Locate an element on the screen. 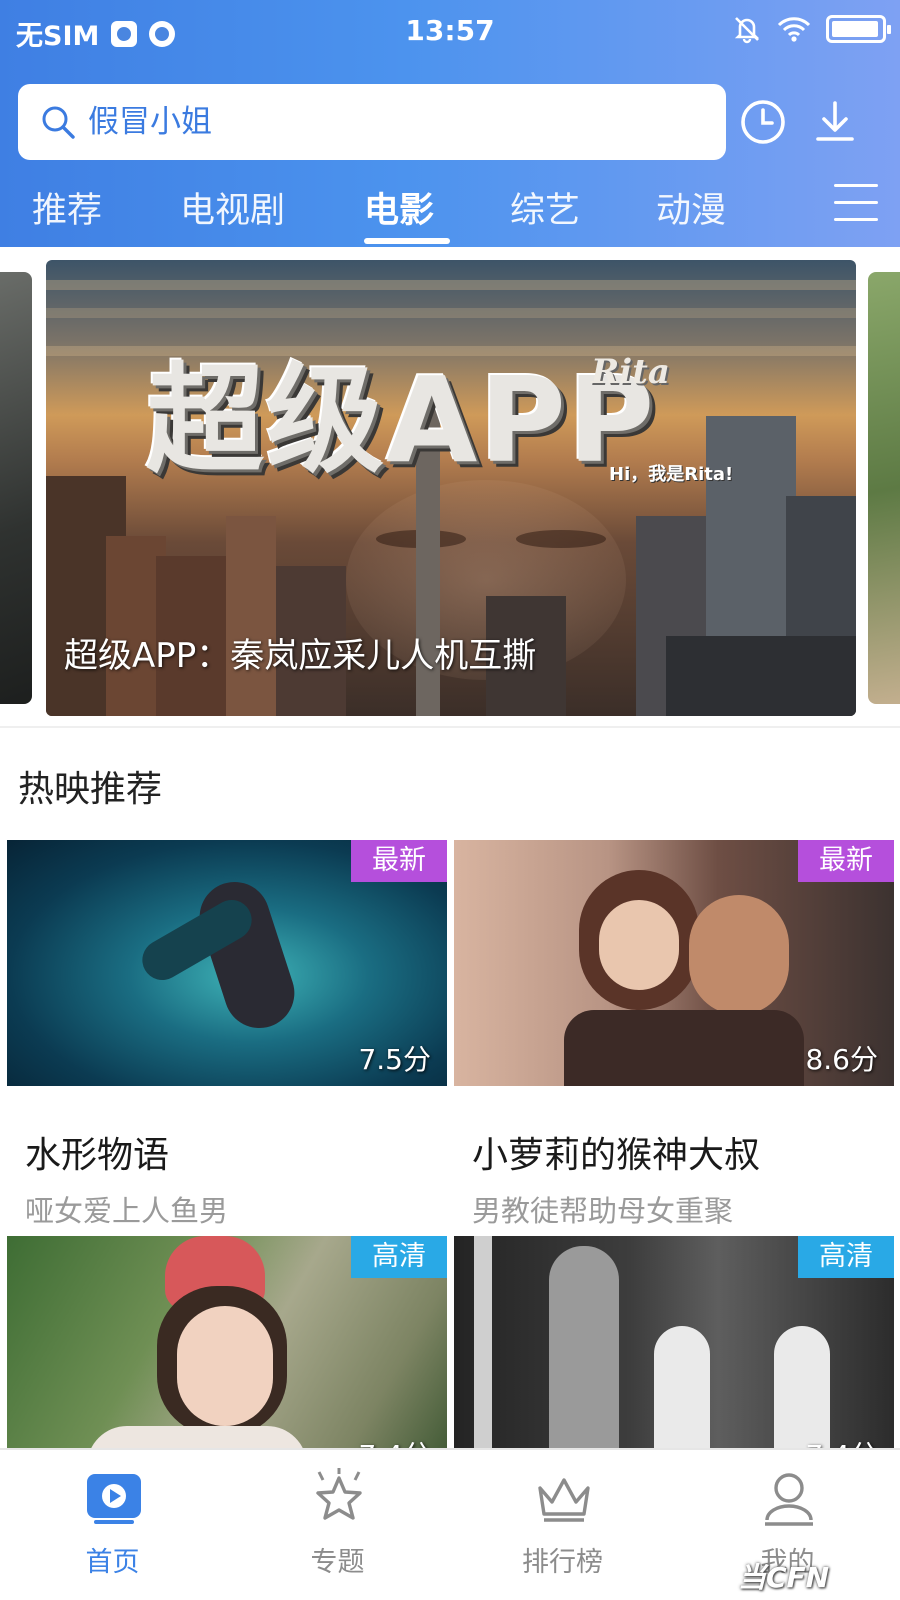 The height and width of the screenshot is (1600, 900). wifi-icon is located at coordinates (794, 29).